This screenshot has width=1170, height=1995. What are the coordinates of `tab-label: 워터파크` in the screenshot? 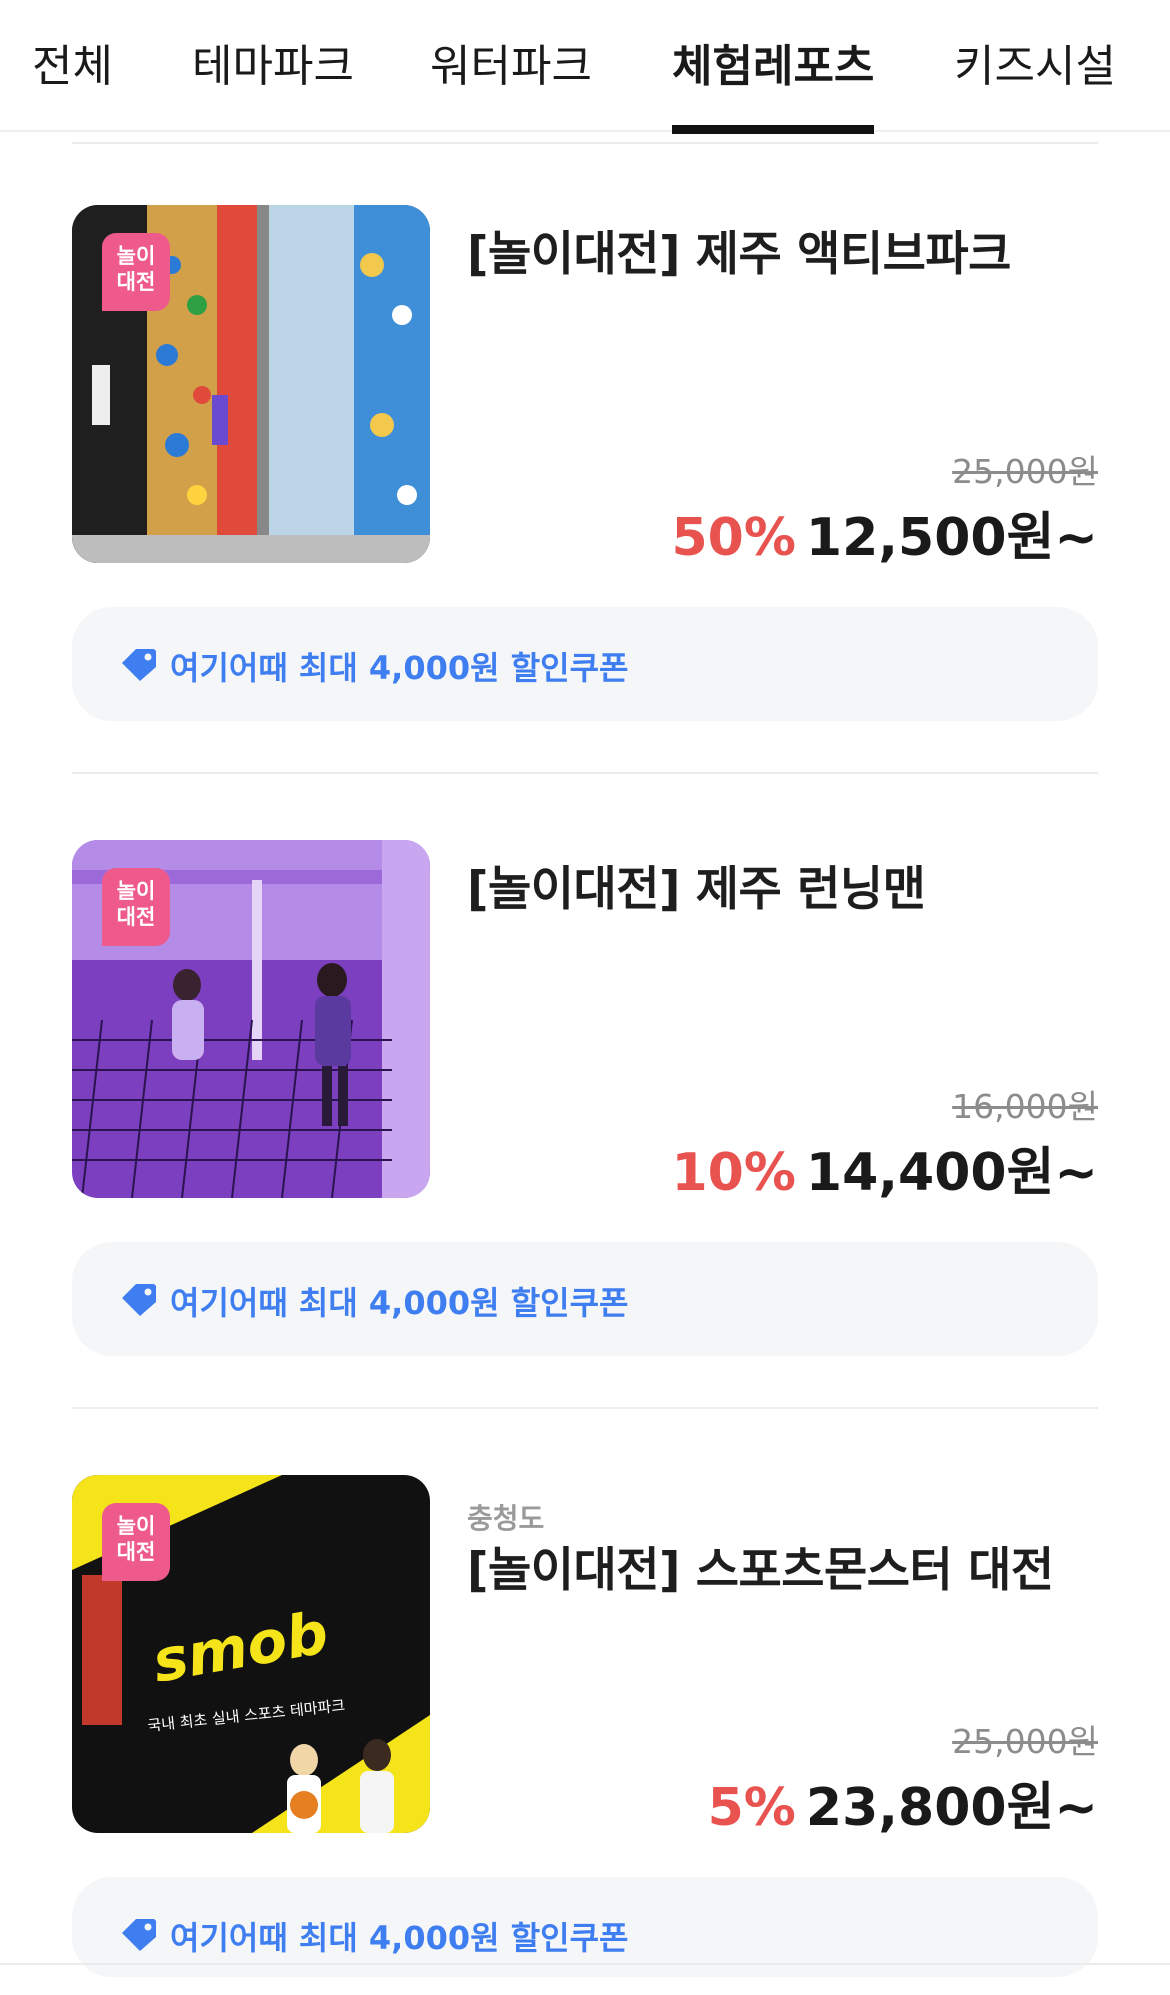 It's located at (511, 66).